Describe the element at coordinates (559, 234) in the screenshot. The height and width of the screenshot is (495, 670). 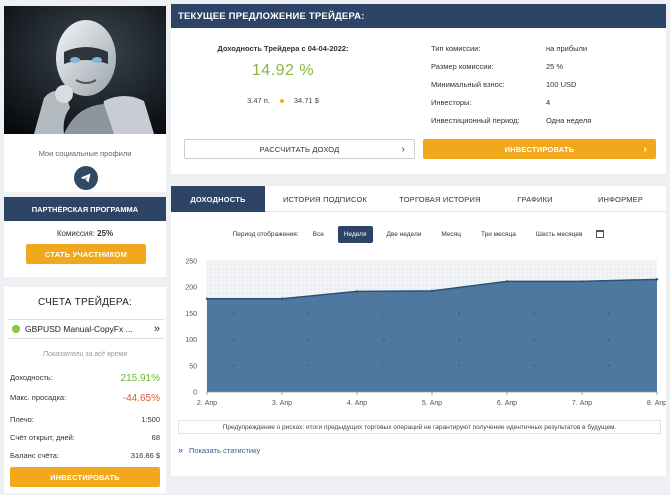
I see `period-six-months: Шесть месяцев` at that location.